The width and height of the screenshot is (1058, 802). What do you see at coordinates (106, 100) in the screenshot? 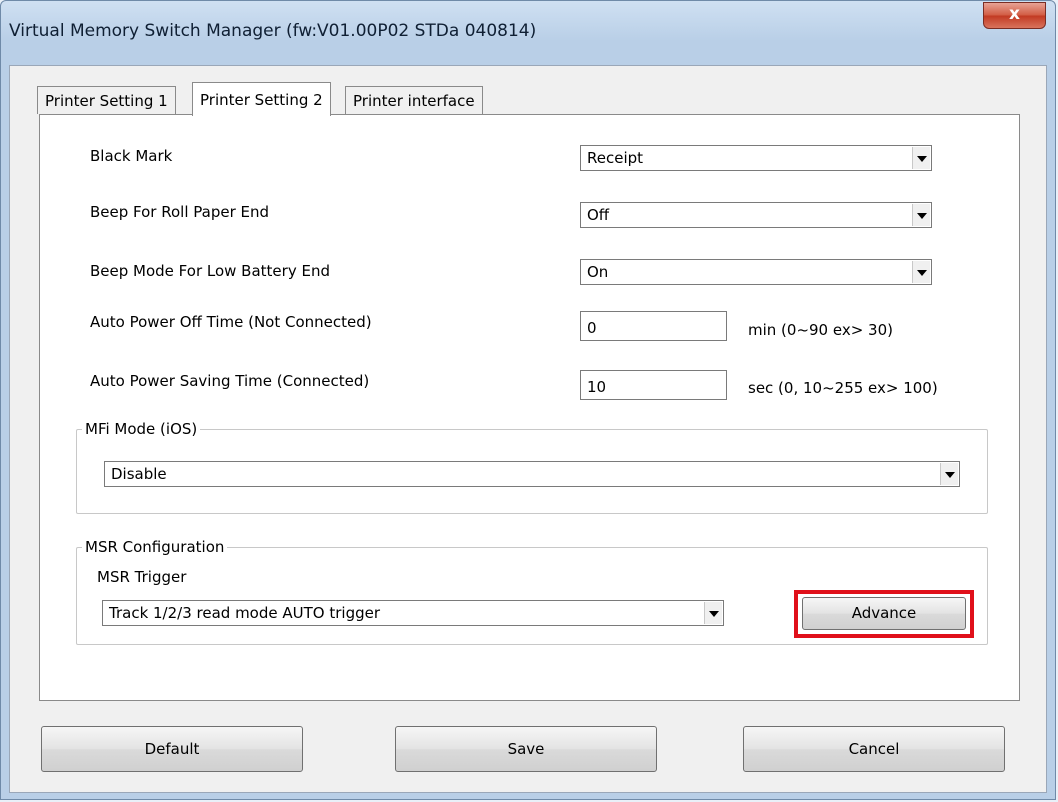
I see `tab-printer-setting-1: Printer Setting 1` at bounding box center [106, 100].